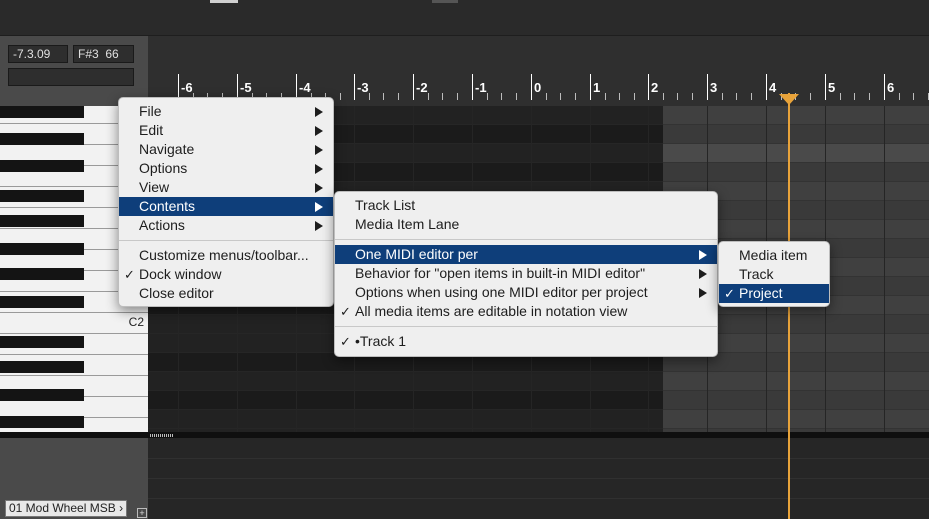  What do you see at coordinates (597, 87) in the screenshot?
I see `ruler-label: 1` at bounding box center [597, 87].